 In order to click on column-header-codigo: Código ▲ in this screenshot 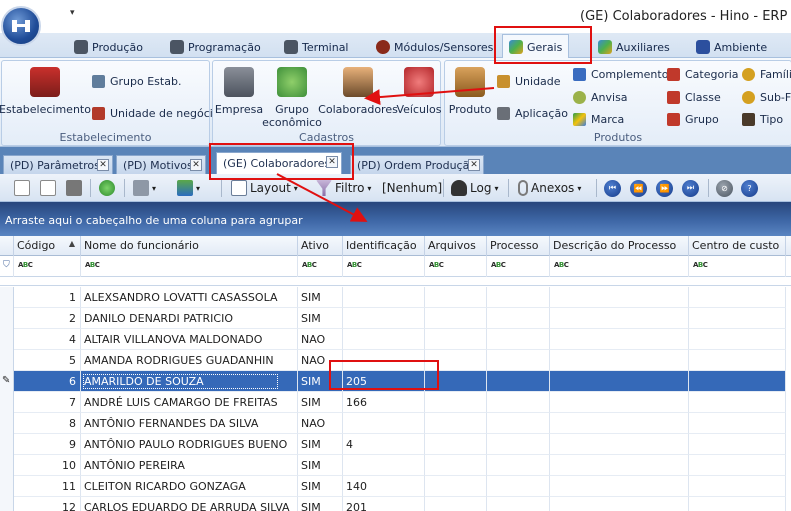, I will do `click(47, 246)`.